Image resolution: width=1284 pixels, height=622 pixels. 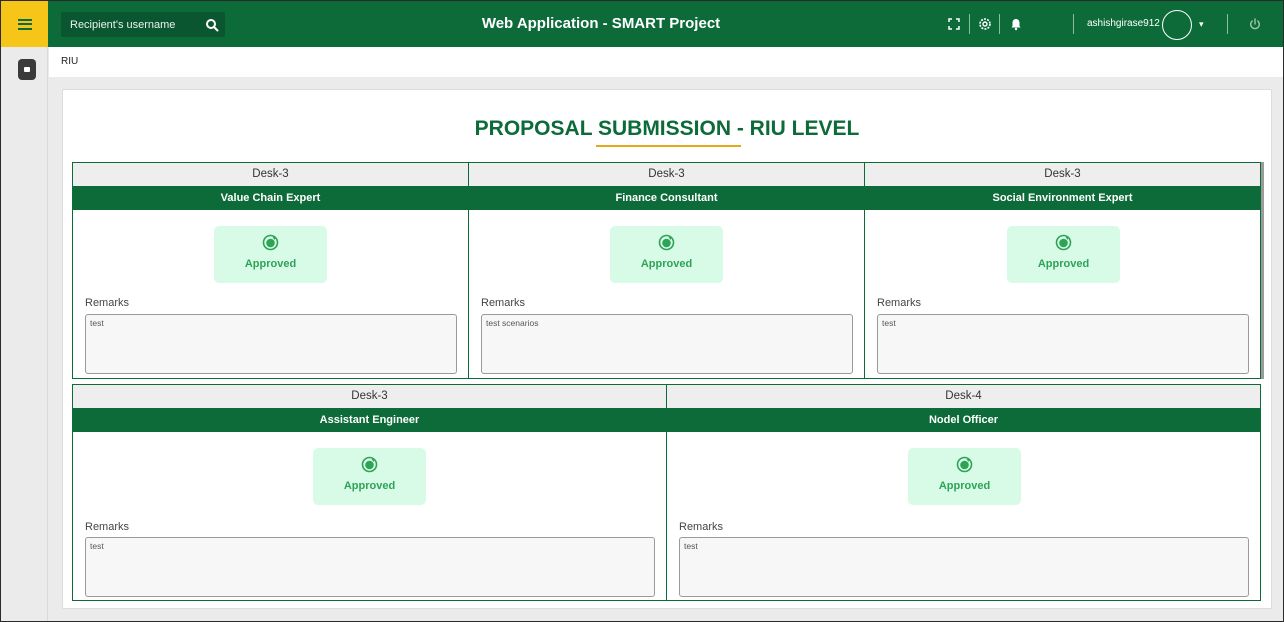 I want to click on role-header: Finance Consultant, so click(x=666, y=198).